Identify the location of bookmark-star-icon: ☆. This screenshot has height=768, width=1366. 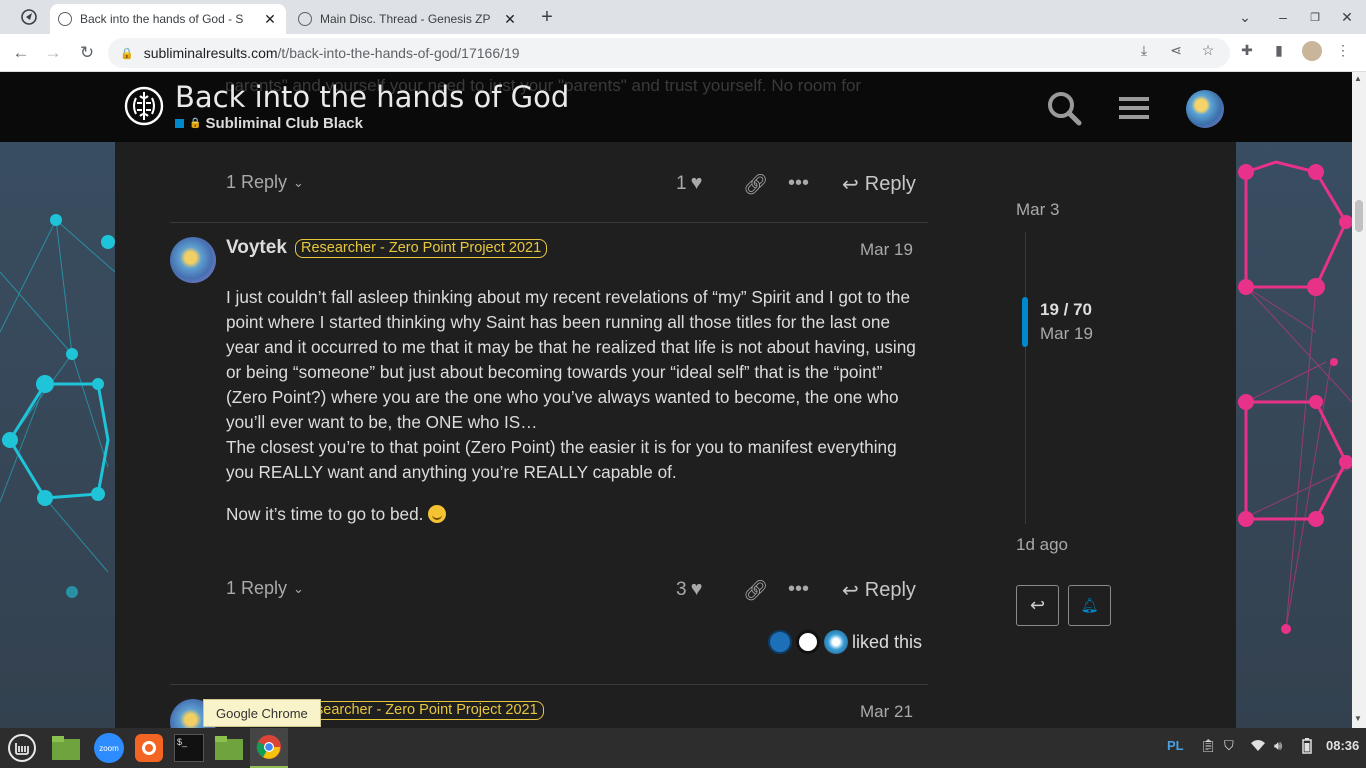
(1208, 51).